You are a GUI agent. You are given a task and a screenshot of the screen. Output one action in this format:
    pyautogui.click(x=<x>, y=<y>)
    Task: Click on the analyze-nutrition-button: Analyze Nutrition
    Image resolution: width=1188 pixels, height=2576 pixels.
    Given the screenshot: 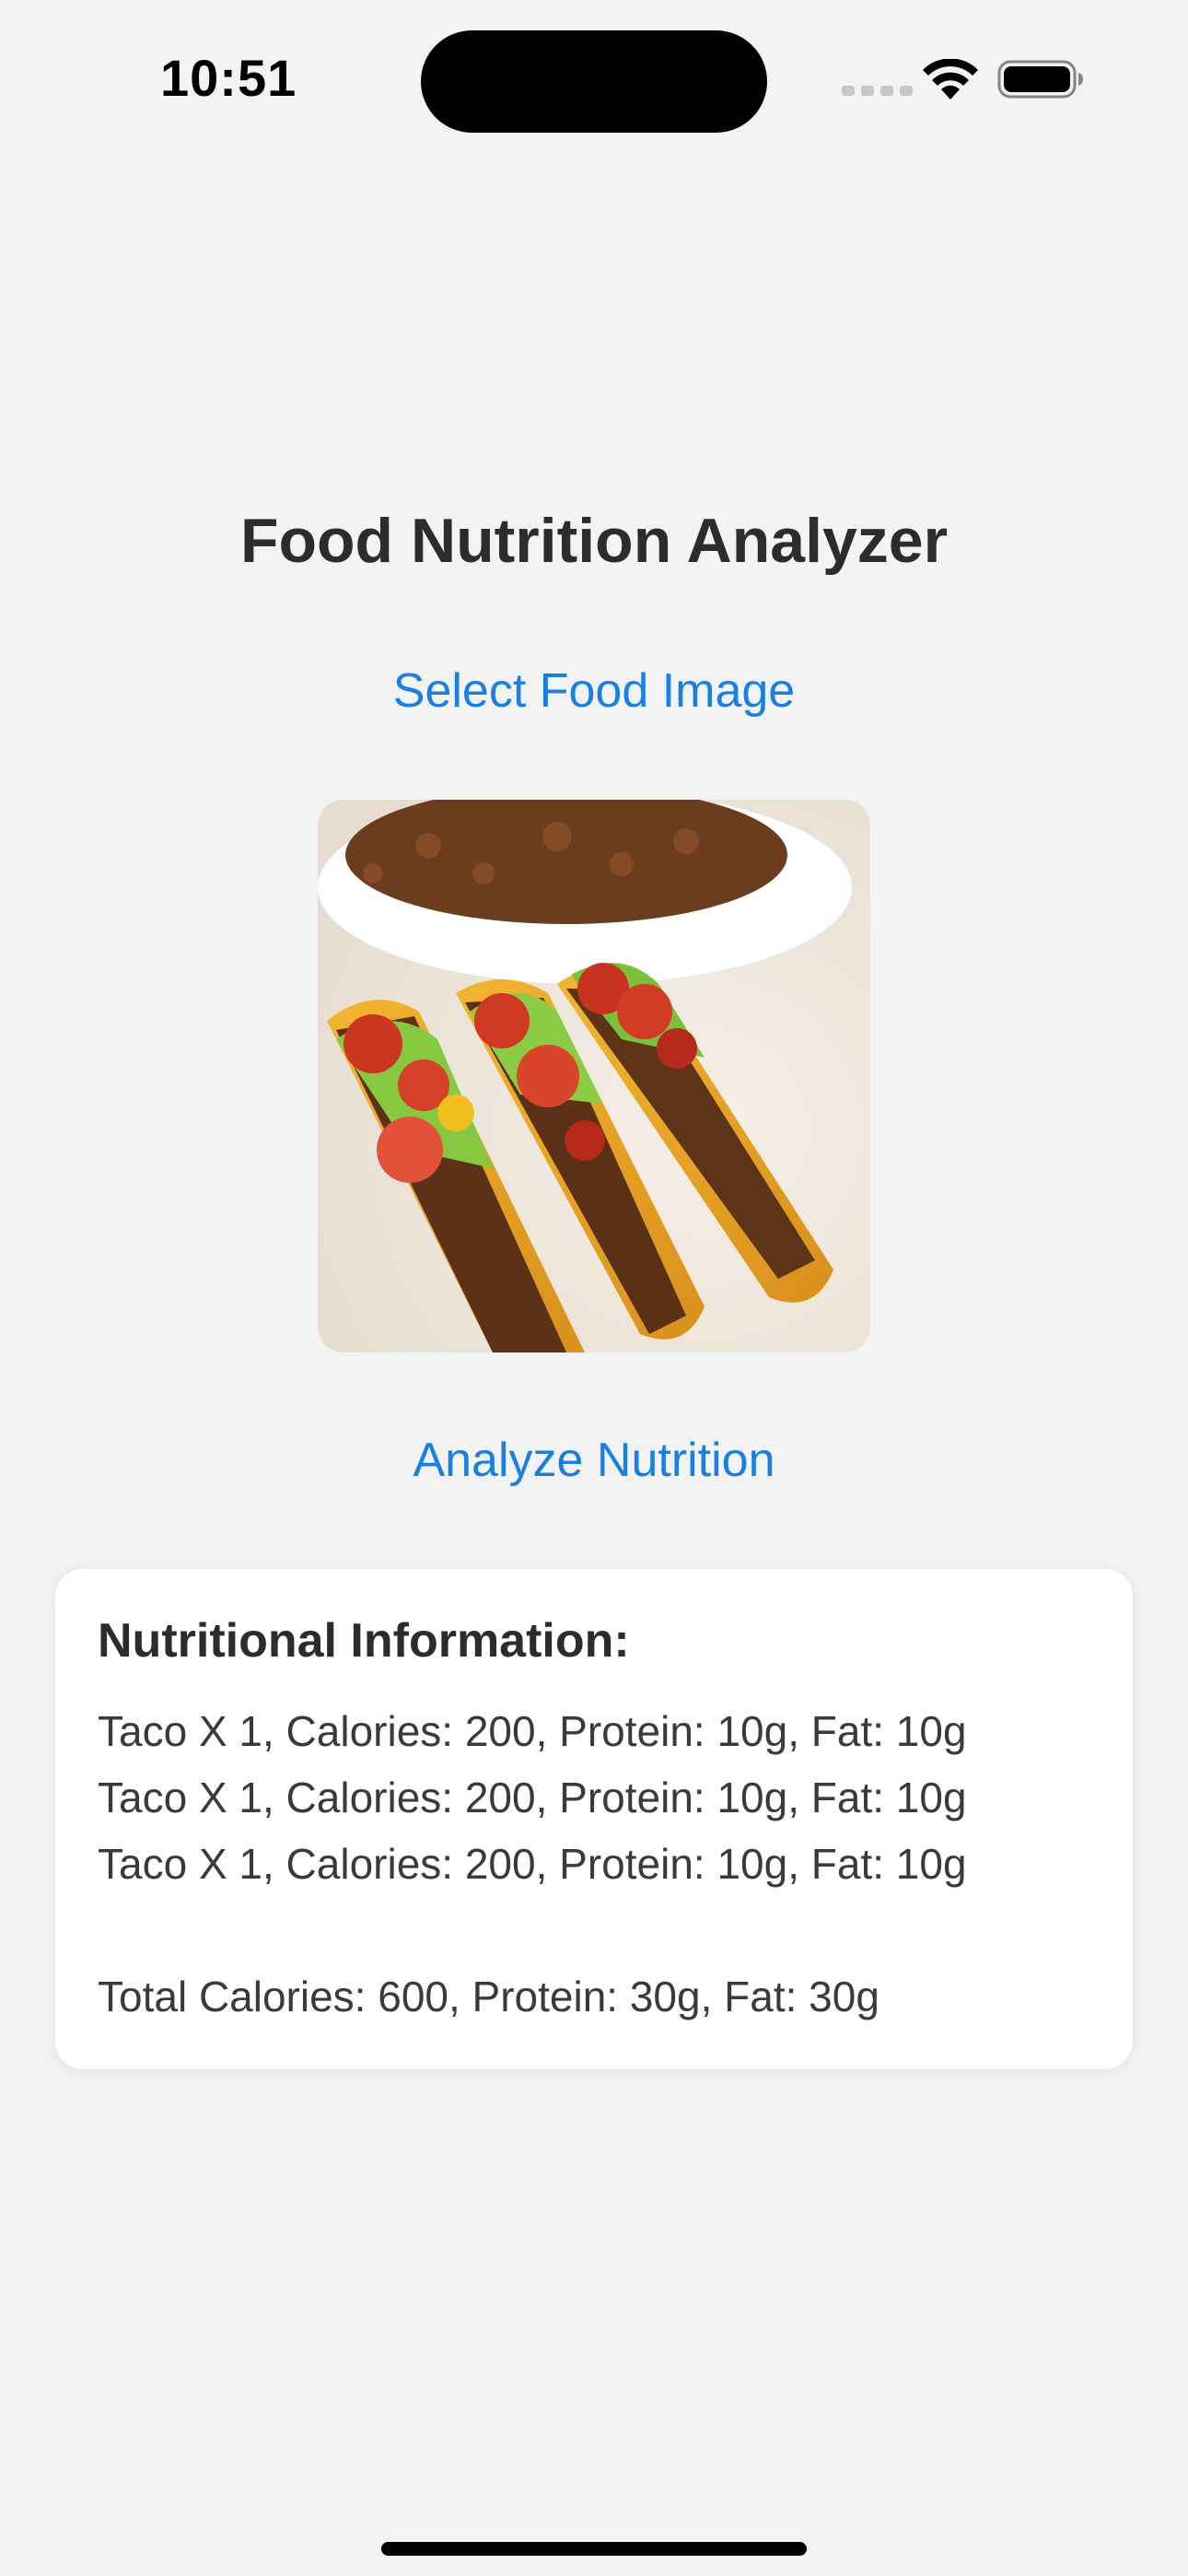 What is the action you would take?
    pyautogui.click(x=594, y=1460)
    